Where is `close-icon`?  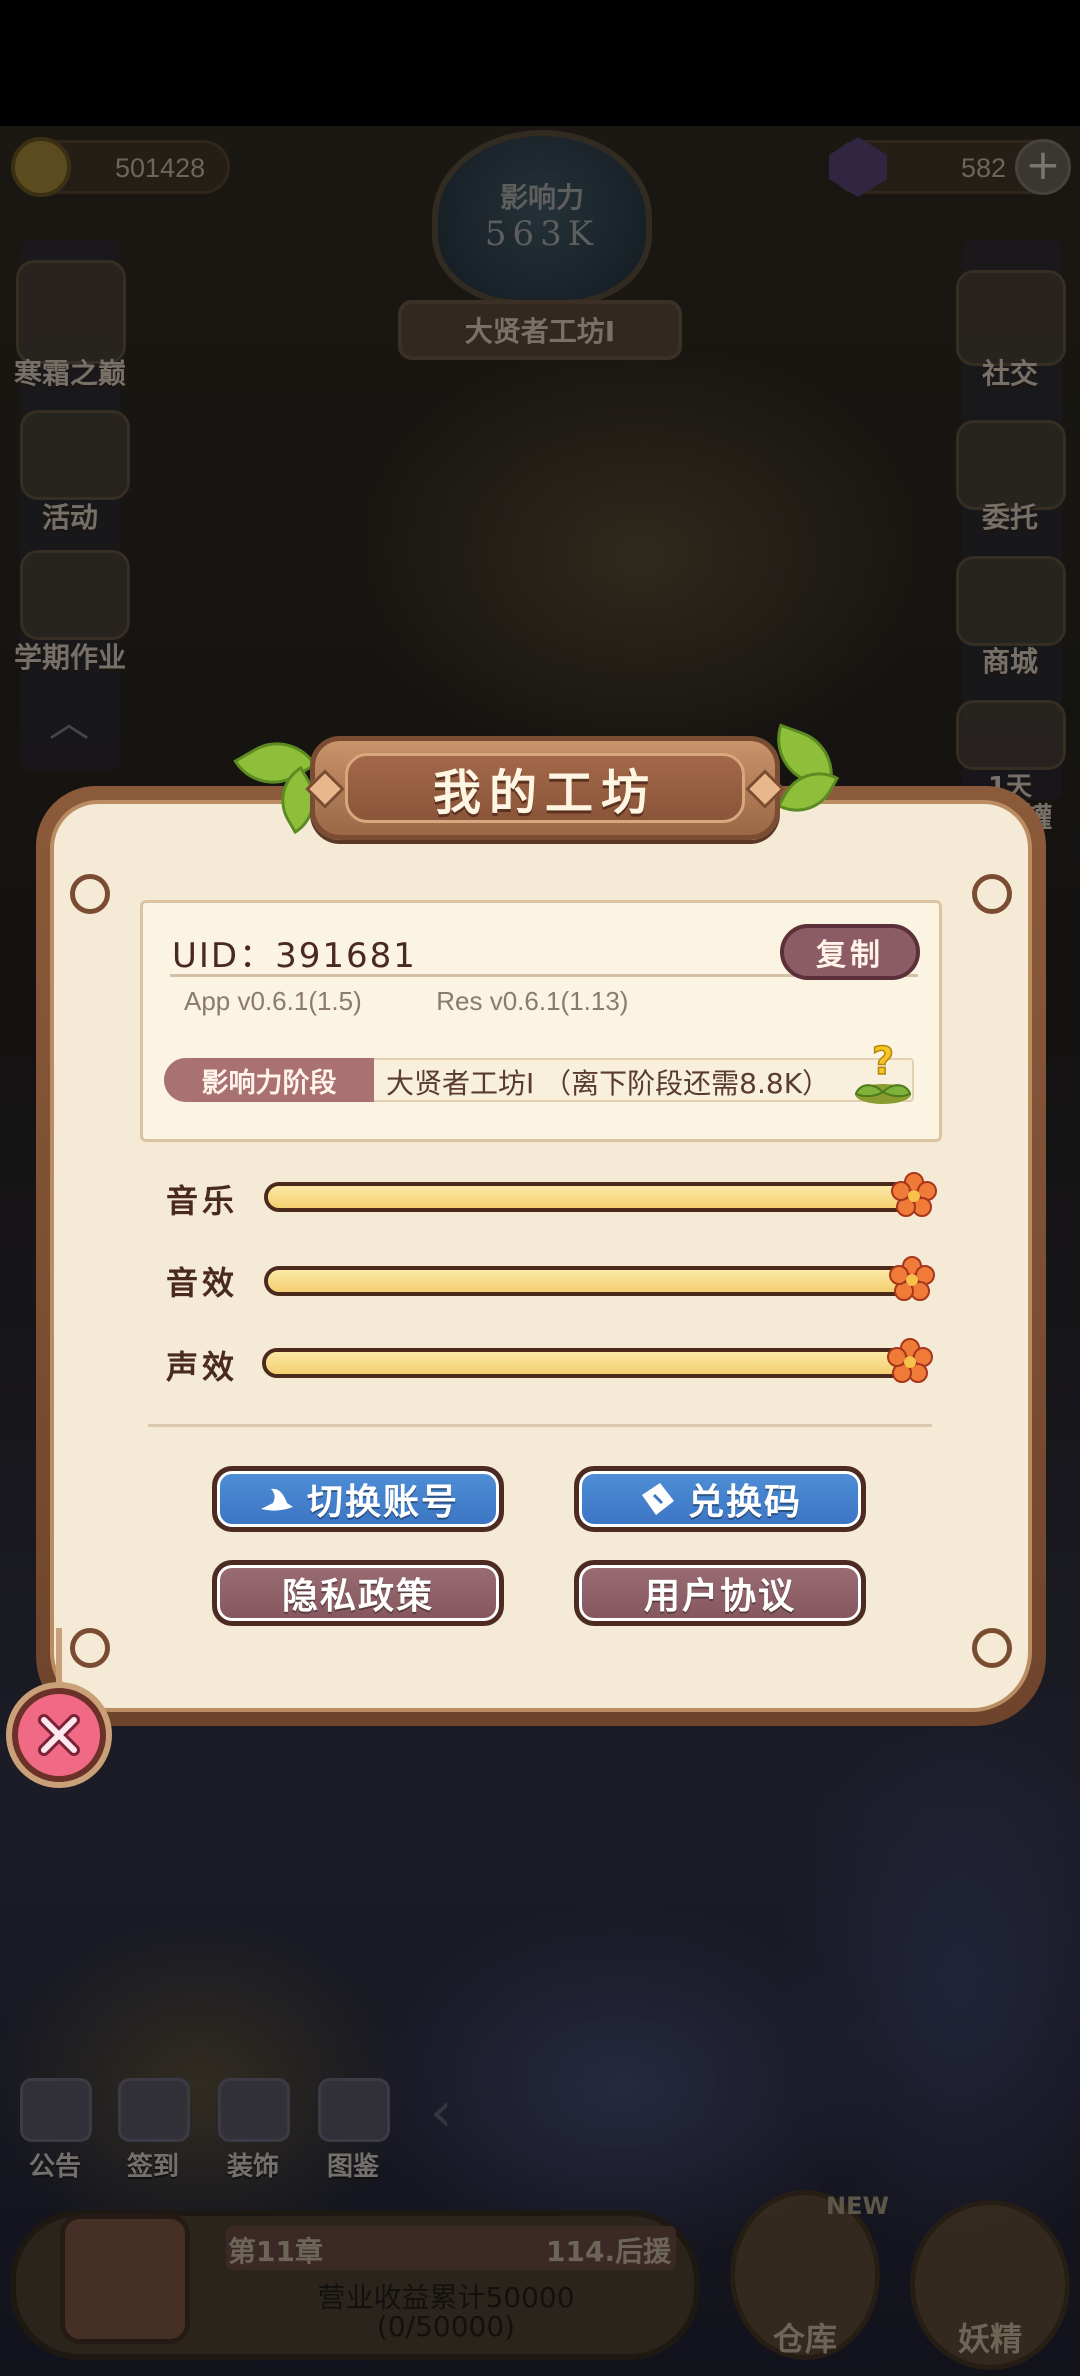
close-icon is located at coordinates (59, 1735).